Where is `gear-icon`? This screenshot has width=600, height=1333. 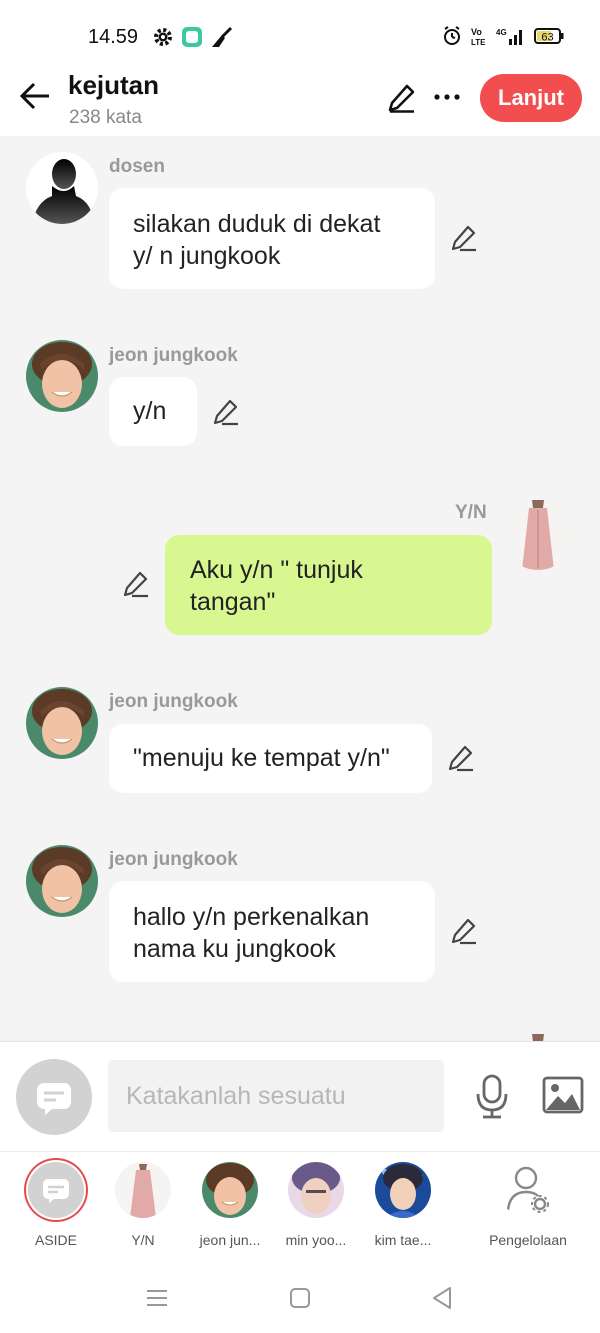 gear-icon is located at coordinates (163, 39).